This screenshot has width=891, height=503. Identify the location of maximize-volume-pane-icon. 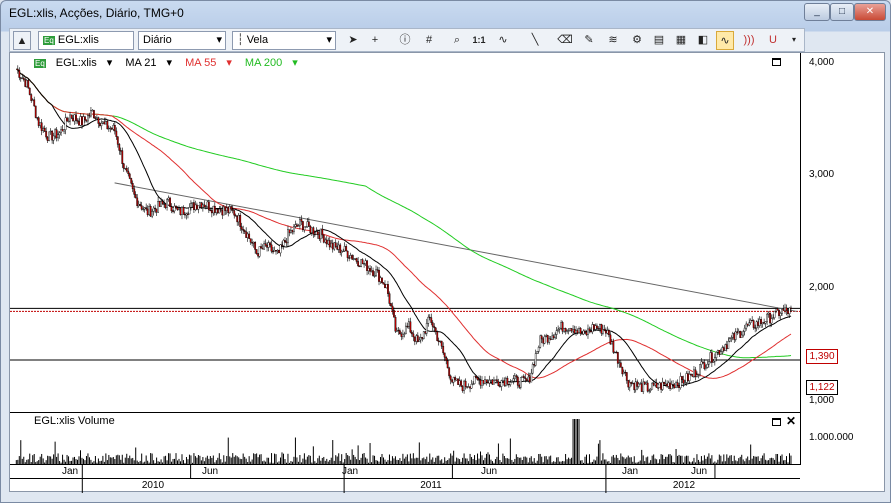
(776, 422).